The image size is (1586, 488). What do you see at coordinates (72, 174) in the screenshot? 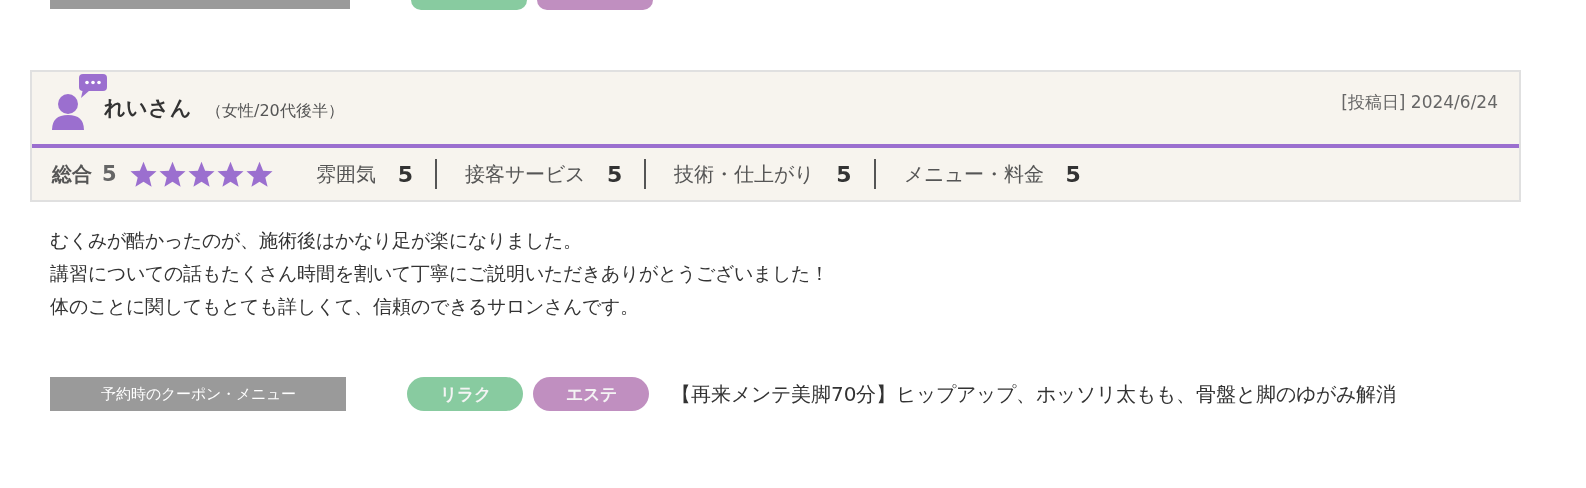
I see `overall-label: 総合` at bounding box center [72, 174].